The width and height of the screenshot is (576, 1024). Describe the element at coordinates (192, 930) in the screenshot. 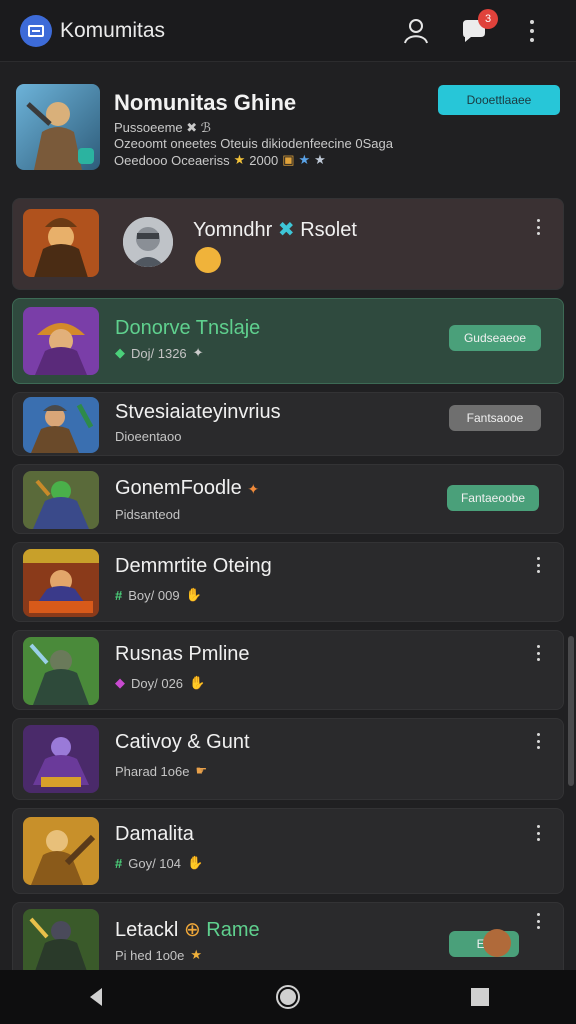

I see `search-icon: ⊕` at that location.